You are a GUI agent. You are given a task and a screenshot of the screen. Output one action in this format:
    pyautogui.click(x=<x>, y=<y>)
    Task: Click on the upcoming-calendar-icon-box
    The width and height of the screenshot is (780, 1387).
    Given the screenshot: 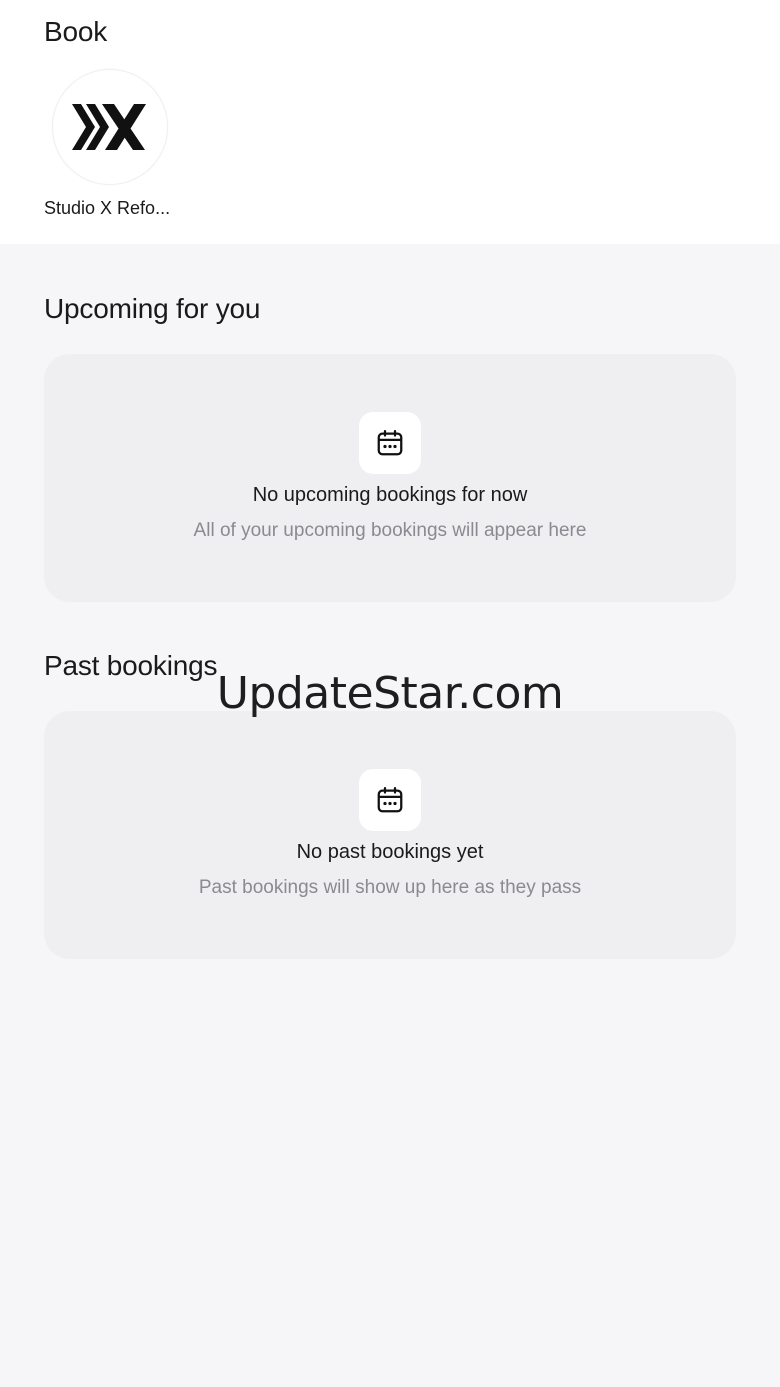 What is the action you would take?
    pyautogui.click(x=390, y=443)
    